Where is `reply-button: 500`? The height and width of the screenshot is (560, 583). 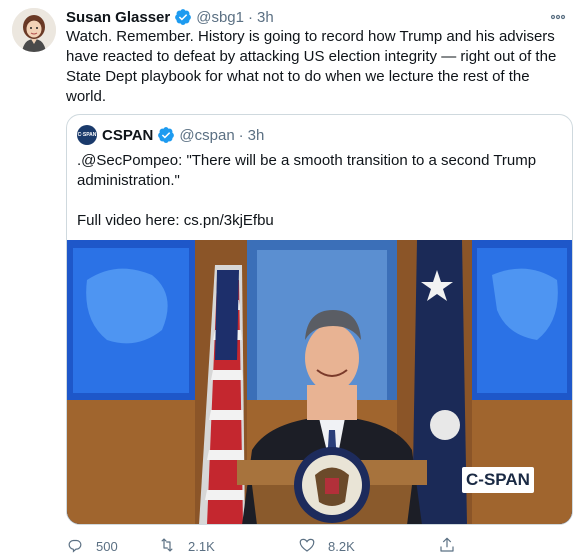 reply-button: 500 is located at coordinates (112, 546).